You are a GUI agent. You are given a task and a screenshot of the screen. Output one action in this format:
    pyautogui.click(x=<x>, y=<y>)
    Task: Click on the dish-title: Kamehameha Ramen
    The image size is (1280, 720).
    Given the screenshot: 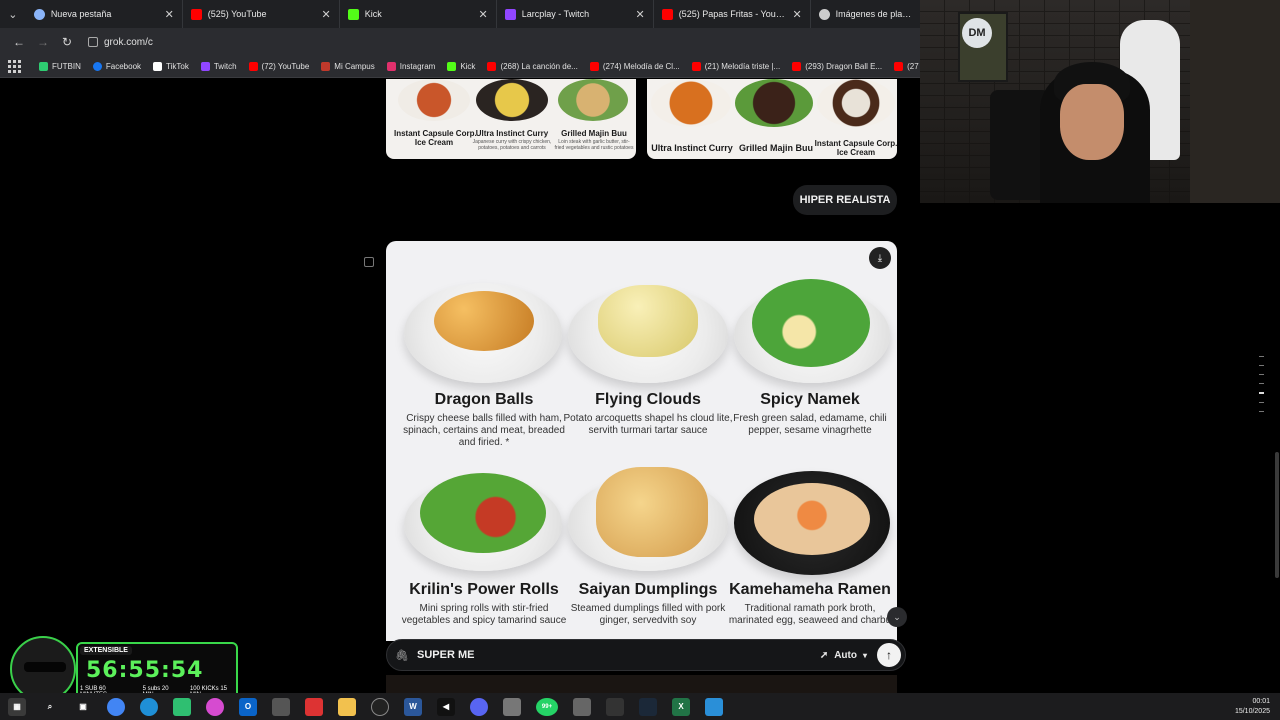 What is the action you would take?
    pyautogui.click(x=810, y=589)
    